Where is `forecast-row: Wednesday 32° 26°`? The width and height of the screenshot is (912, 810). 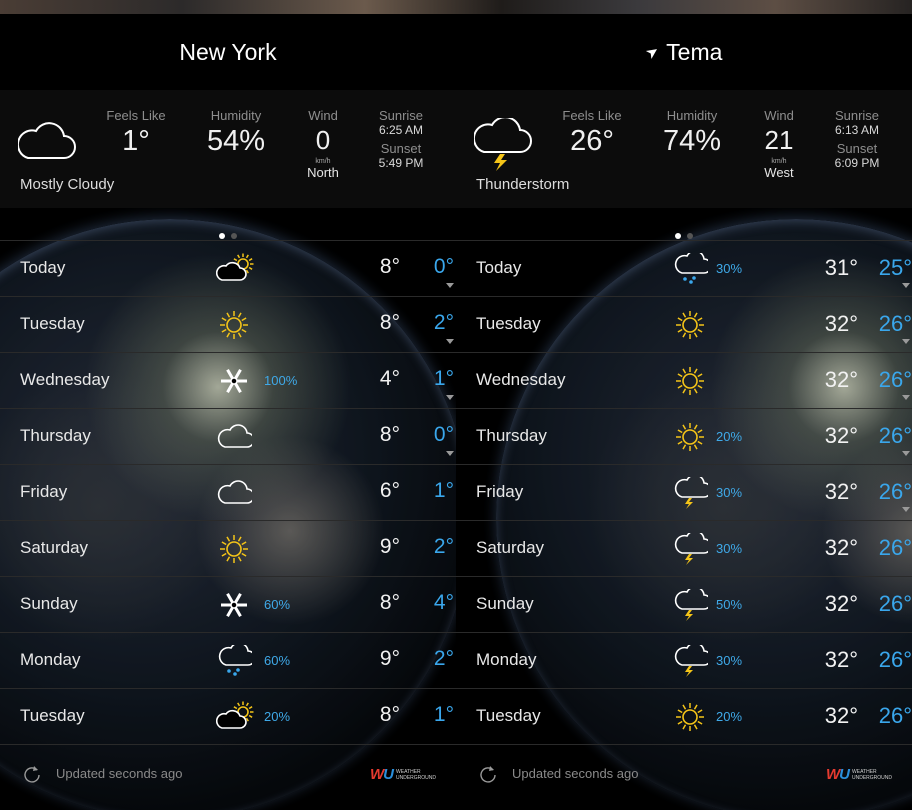 forecast-row: Wednesday 32° 26° is located at coordinates (684, 380).